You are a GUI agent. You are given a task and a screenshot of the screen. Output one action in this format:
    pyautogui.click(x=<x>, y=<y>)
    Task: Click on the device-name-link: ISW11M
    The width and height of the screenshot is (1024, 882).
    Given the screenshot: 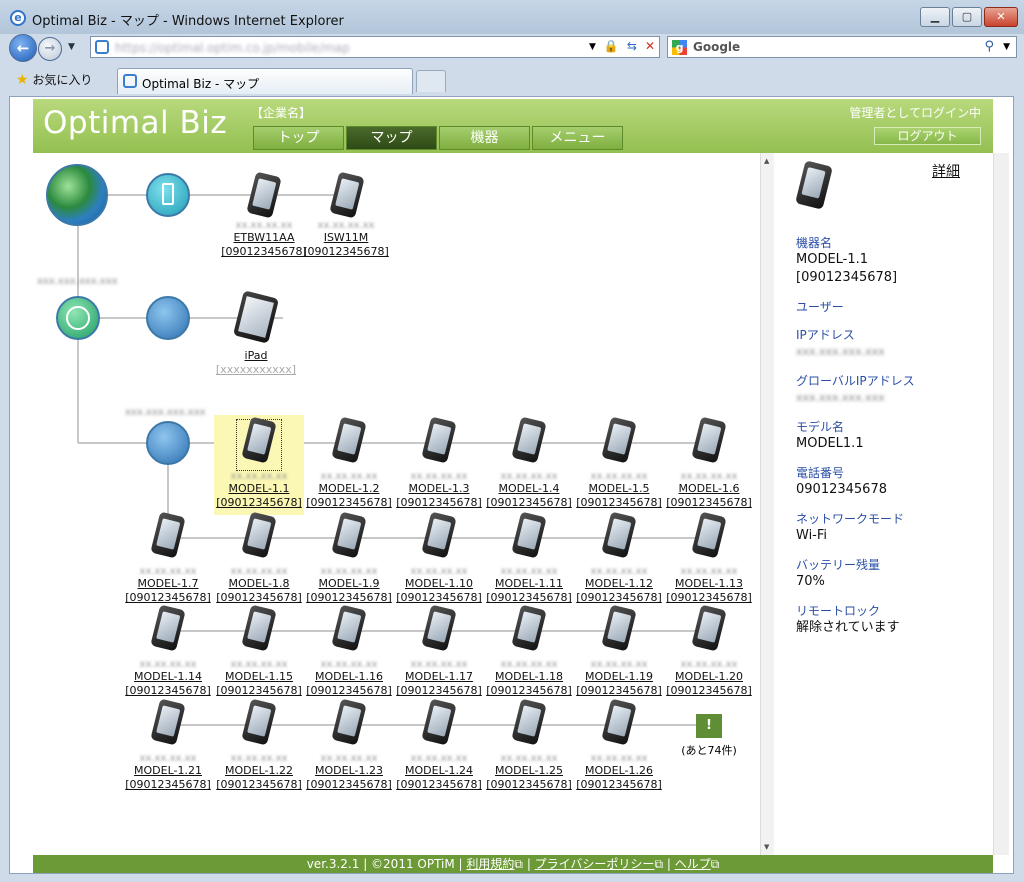 What is the action you would take?
    pyautogui.click(x=346, y=238)
    